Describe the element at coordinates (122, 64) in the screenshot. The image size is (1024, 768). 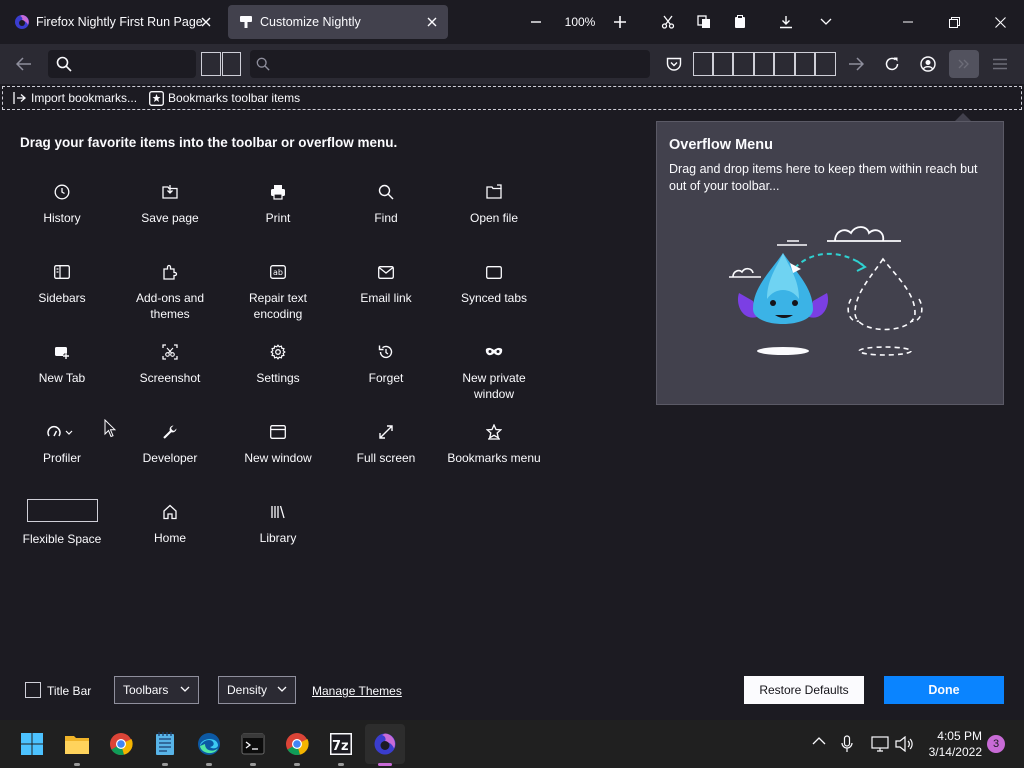
I see `search-bar` at that location.